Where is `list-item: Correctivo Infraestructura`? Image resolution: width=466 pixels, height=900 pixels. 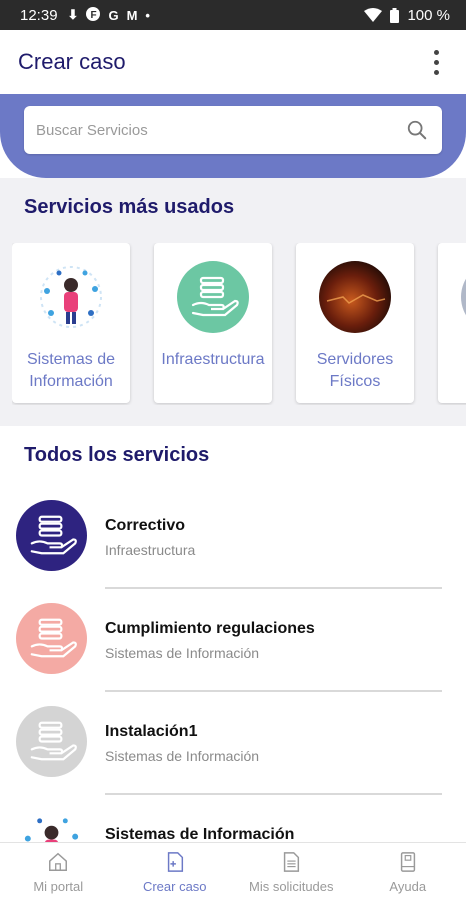 list-item: Correctivo Infraestructura is located at coordinates (233, 537).